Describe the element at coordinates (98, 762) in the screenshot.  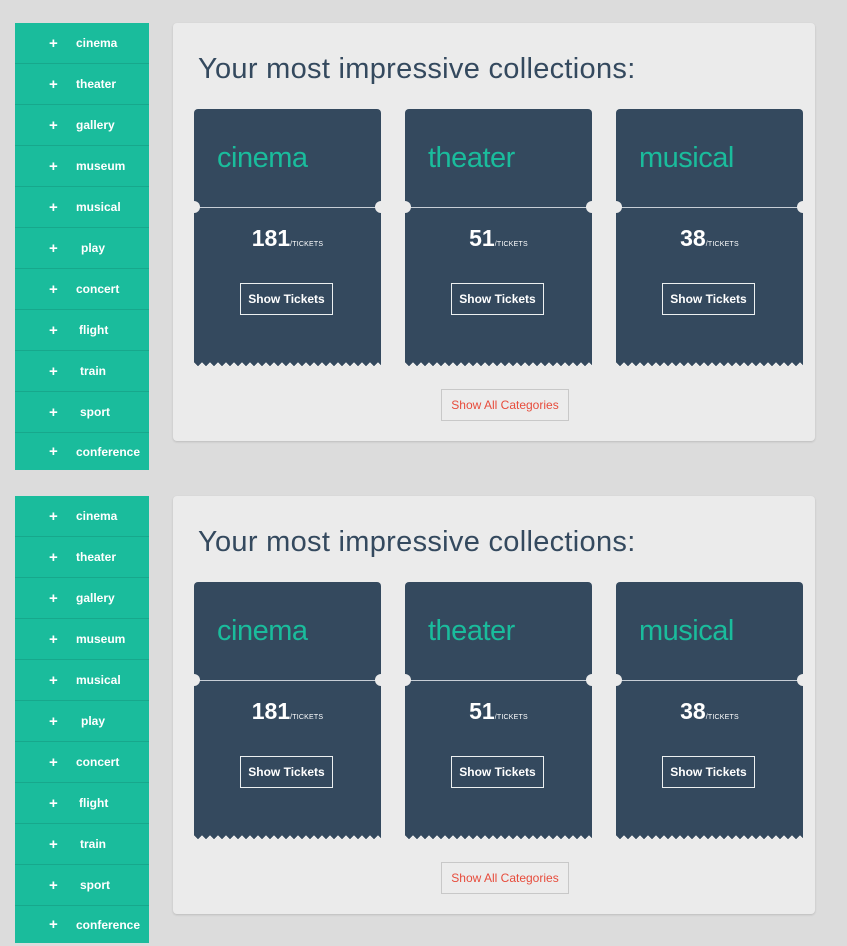
I see `sidebar-item-label: concert` at that location.